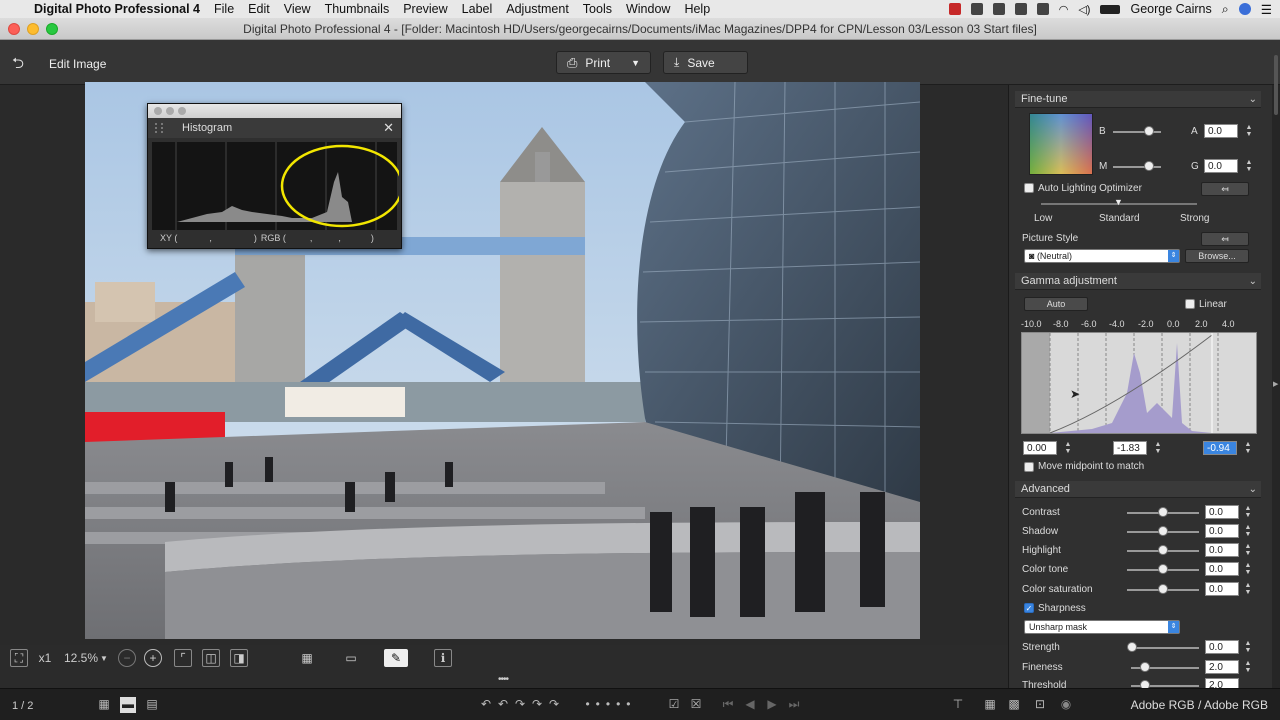  I want to click on g-stepper: ▲ ▼, so click(1249, 166).